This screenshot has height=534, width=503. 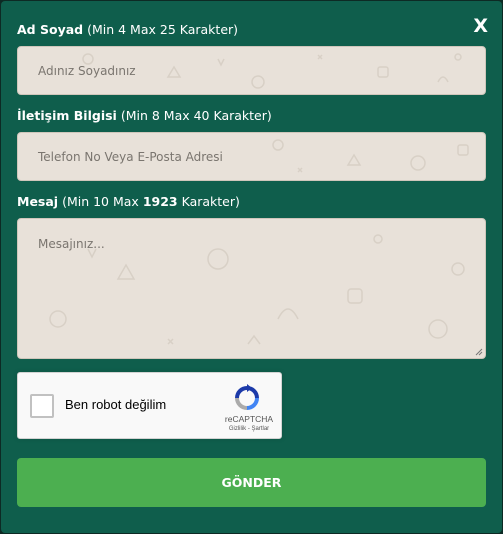 What do you see at coordinates (50, 29) in the screenshot?
I see `name-label-text: Ad Soyad` at bounding box center [50, 29].